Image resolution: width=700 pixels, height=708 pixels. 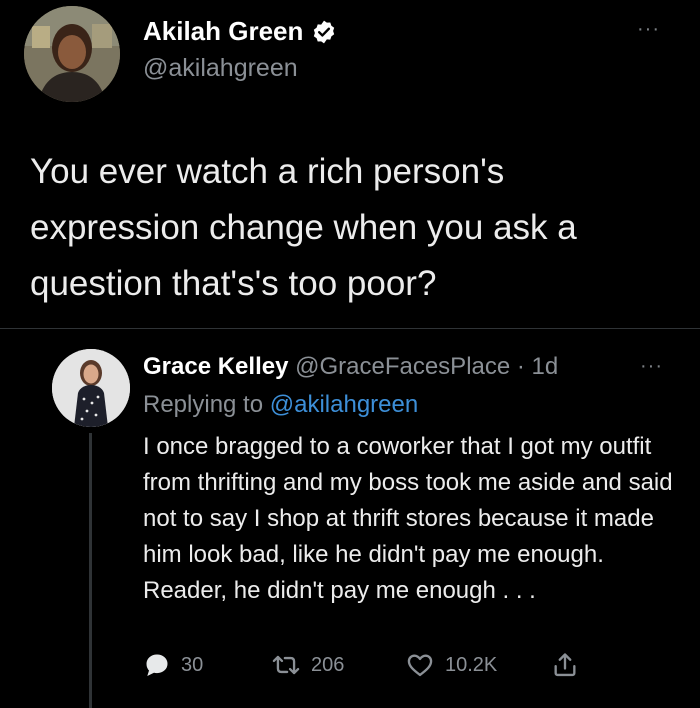 I want to click on author-handle: @akilahgreen, so click(x=220, y=68).